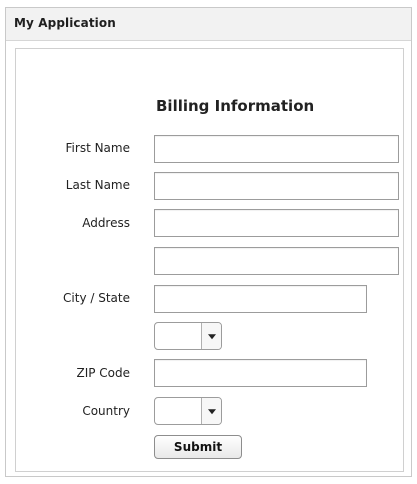 The width and height of the screenshot is (417, 484). I want to click on first-name-field, so click(276, 149).